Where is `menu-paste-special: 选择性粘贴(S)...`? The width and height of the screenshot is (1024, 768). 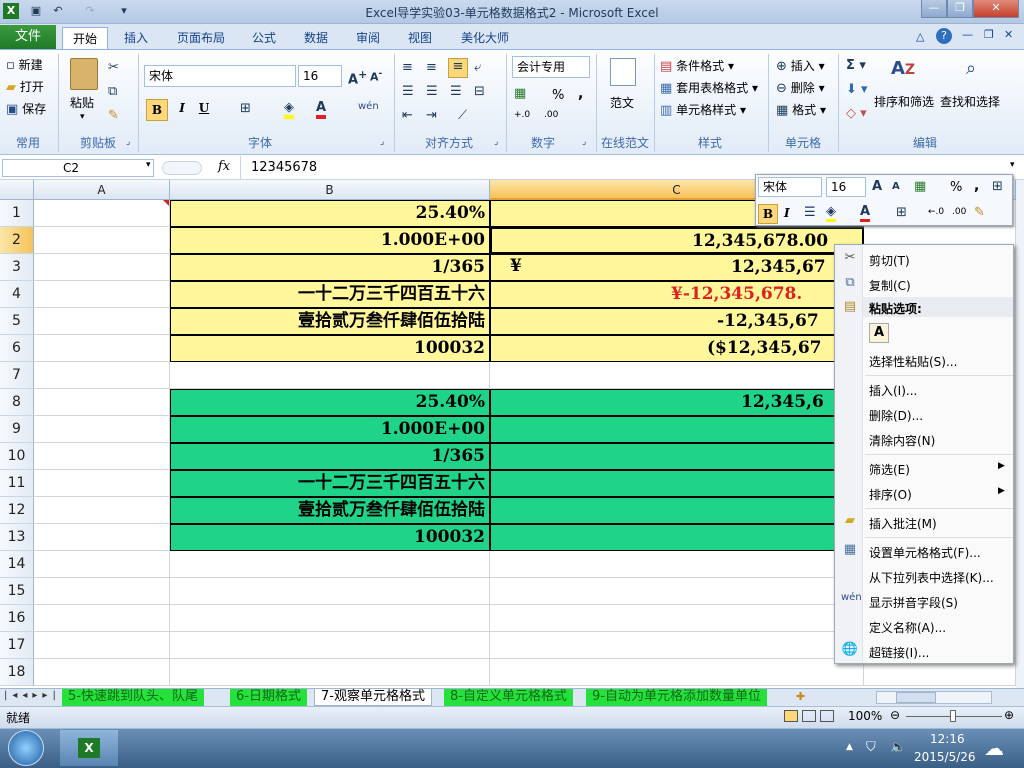
menu-paste-special: 选择性粘贴(S)... is located at coordinates (913, 361).